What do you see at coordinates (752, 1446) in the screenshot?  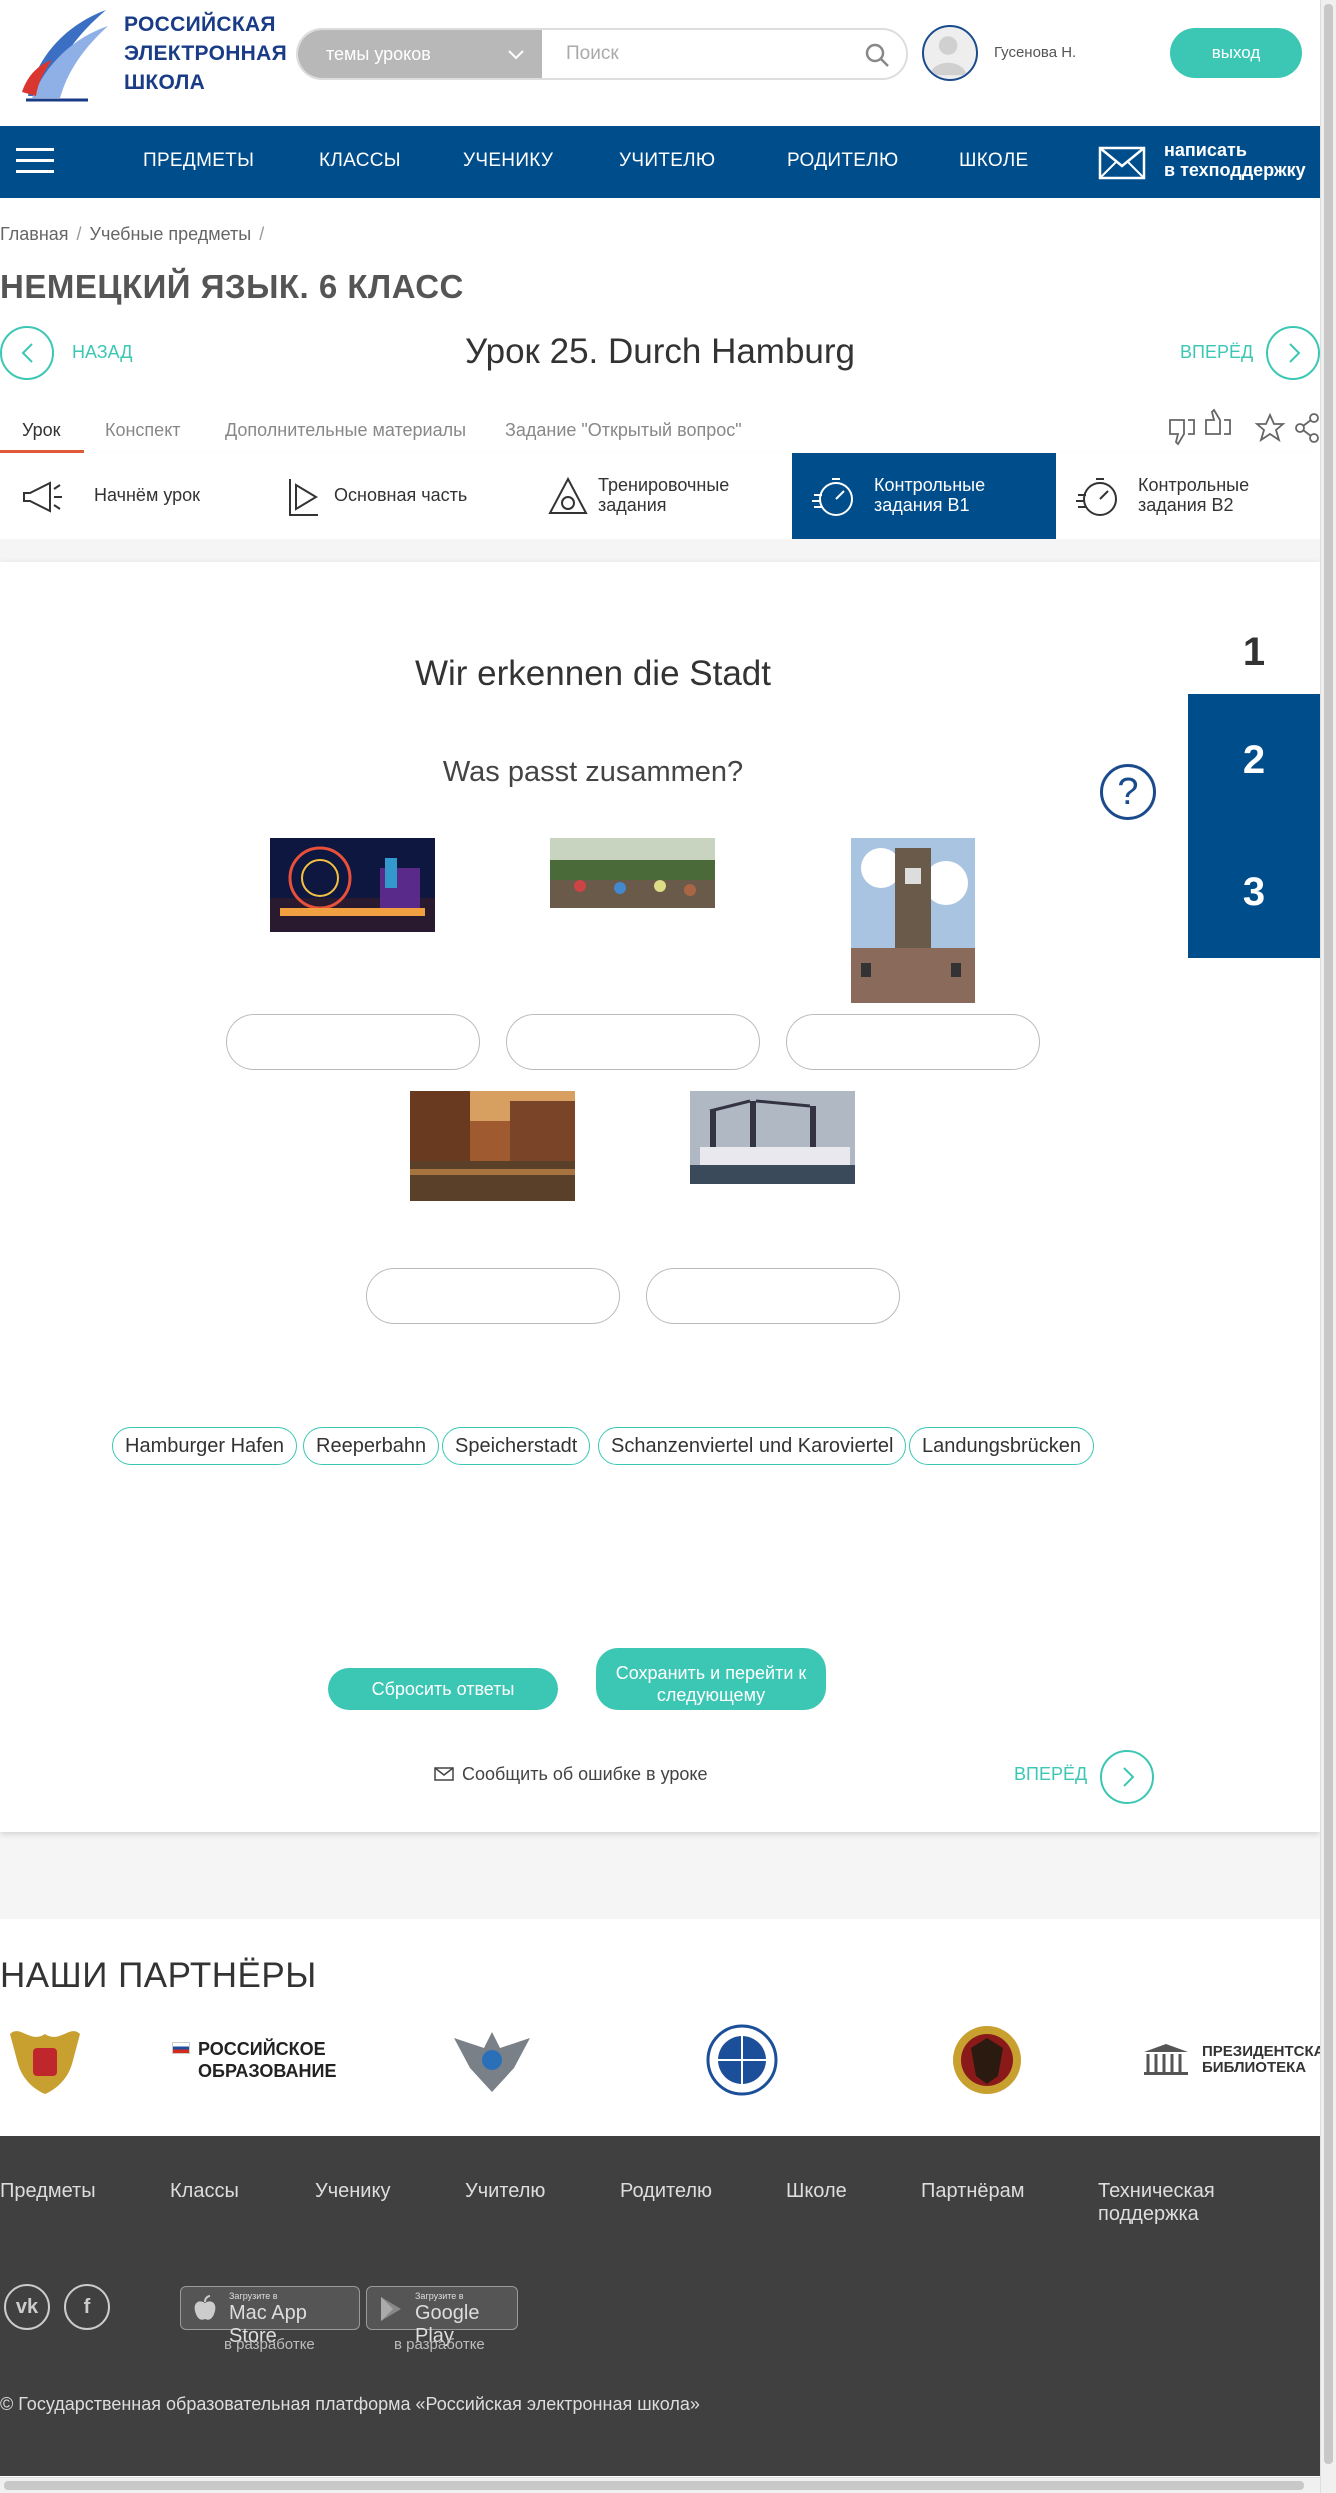 I see `answer-chip-schanzenviertel: Schanzenviertel und Karoviertel` at bounding box center [752, 1446].